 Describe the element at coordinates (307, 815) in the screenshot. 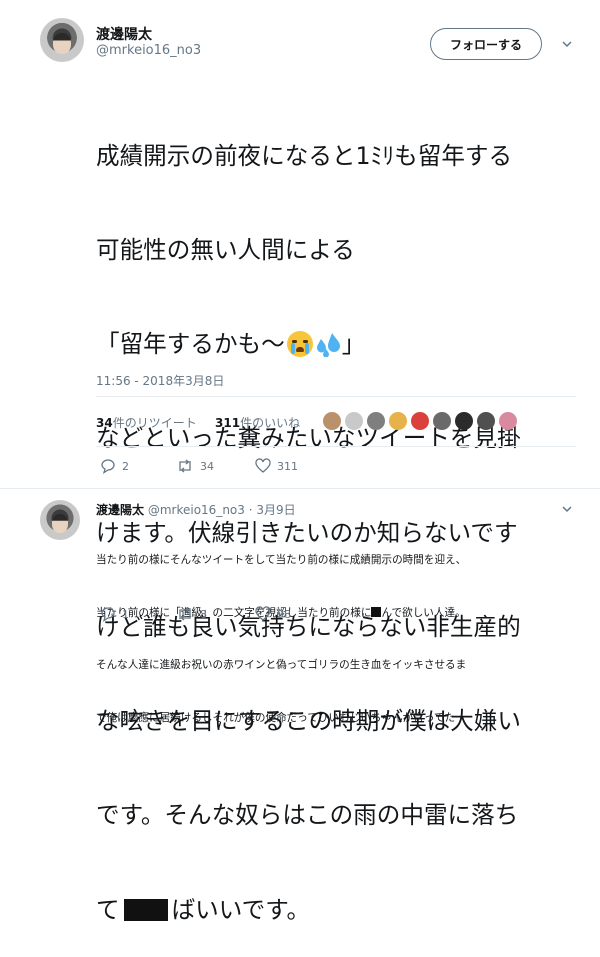

I see `tweet-line: です。そんな奴らはこの雨の中雷に落ち` at that location.